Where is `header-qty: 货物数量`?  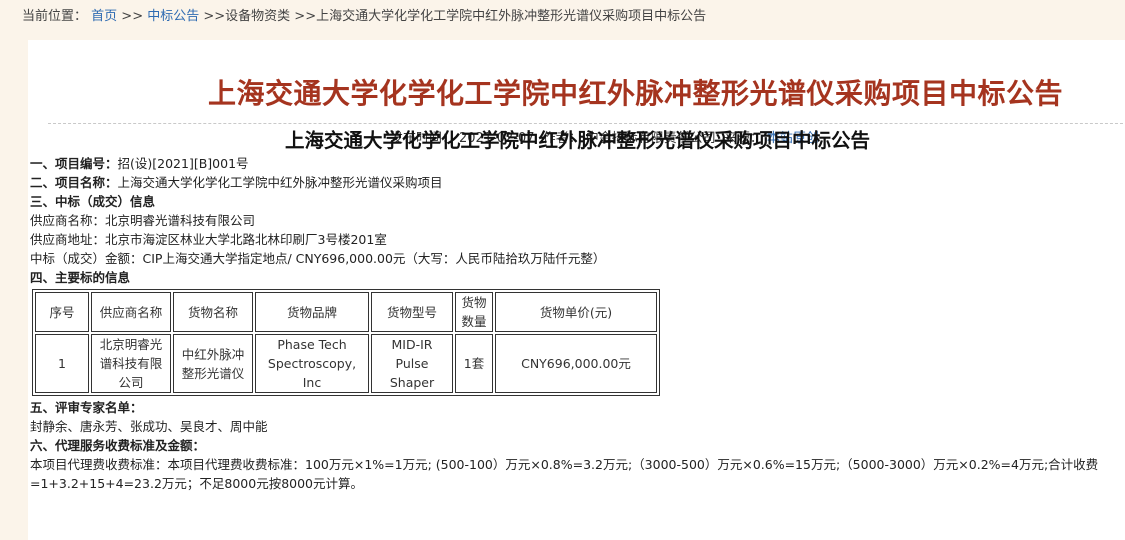
header-qty: 货物数量 is located at coordinates (474, 312).